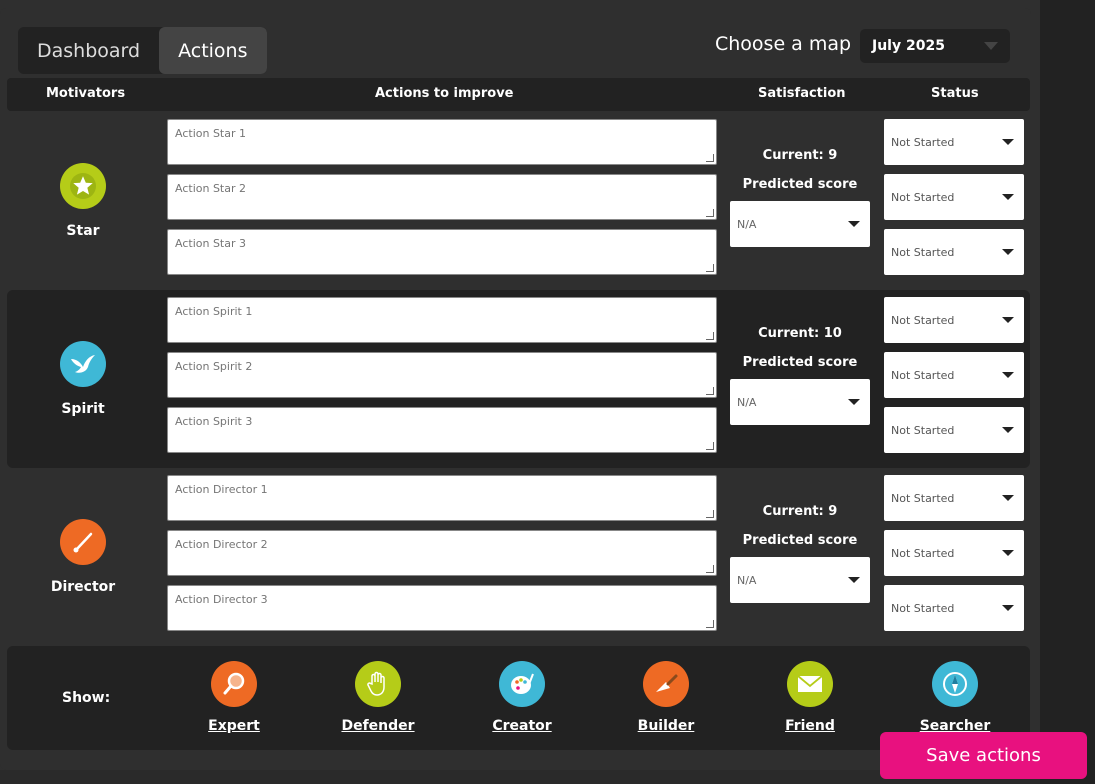 This screenshot has width=1095, height=784. I want to click on palette-icon, so click(522, 684).